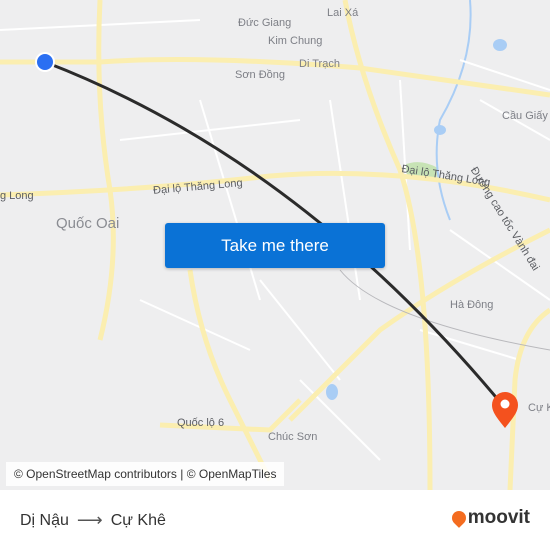 The width and height of the screenshot is (550, 550). Describe the element at coordinates (525, 116) in the screenshot. I see `place-label: Cầu Giấy` at that location.